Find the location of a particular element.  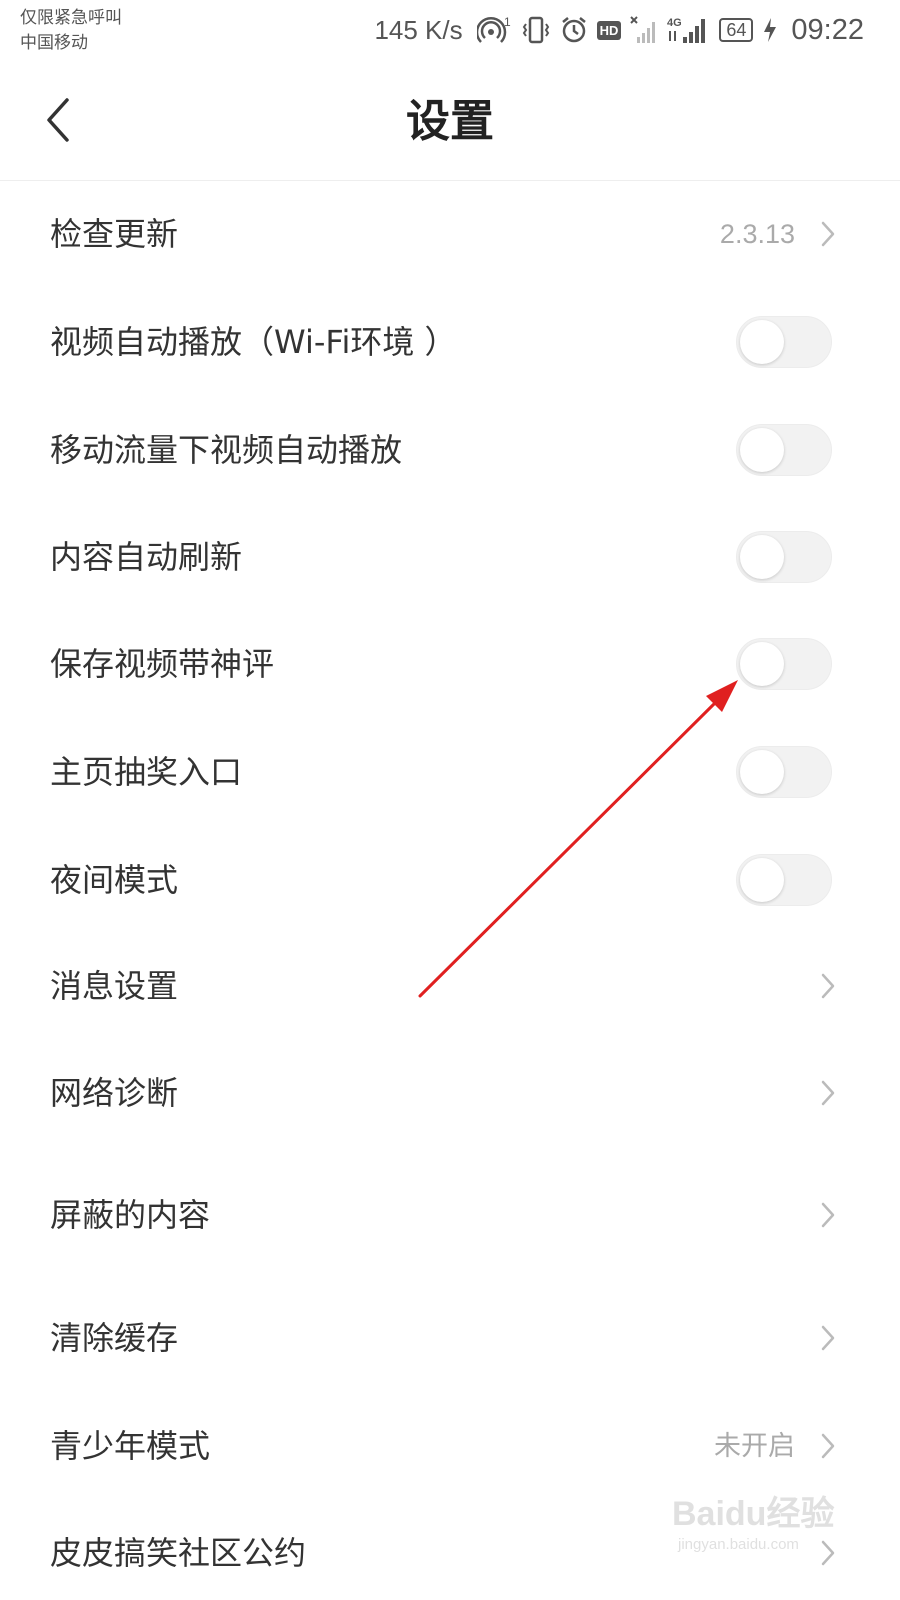

setting-check-update: 检查更新 2.3.13 is located at coordinates (450, 234).